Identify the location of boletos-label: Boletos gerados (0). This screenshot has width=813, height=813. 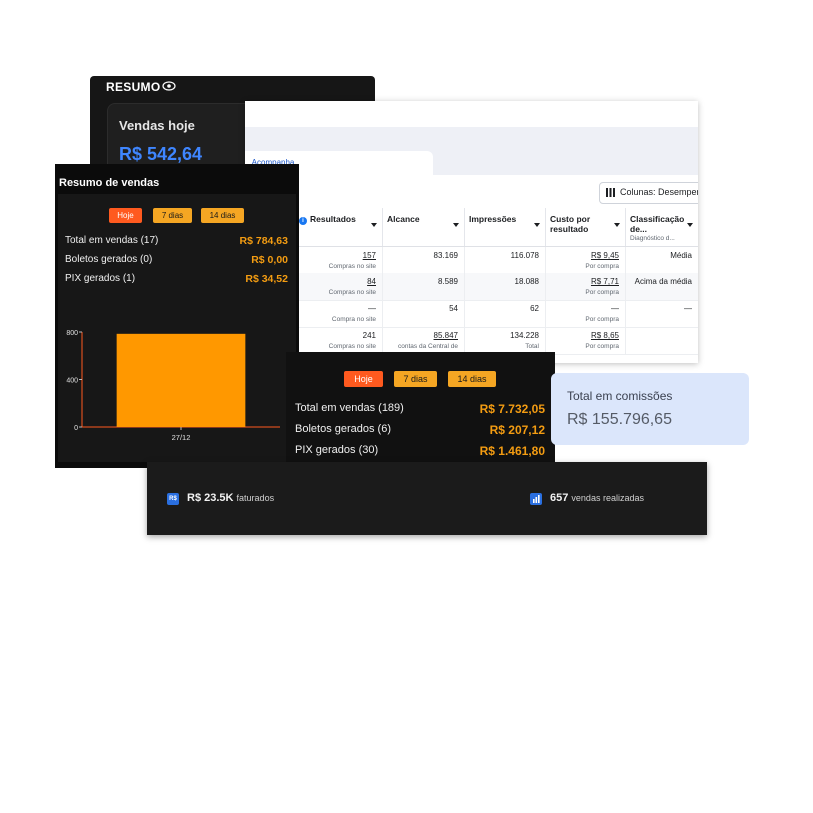
(109, 259).